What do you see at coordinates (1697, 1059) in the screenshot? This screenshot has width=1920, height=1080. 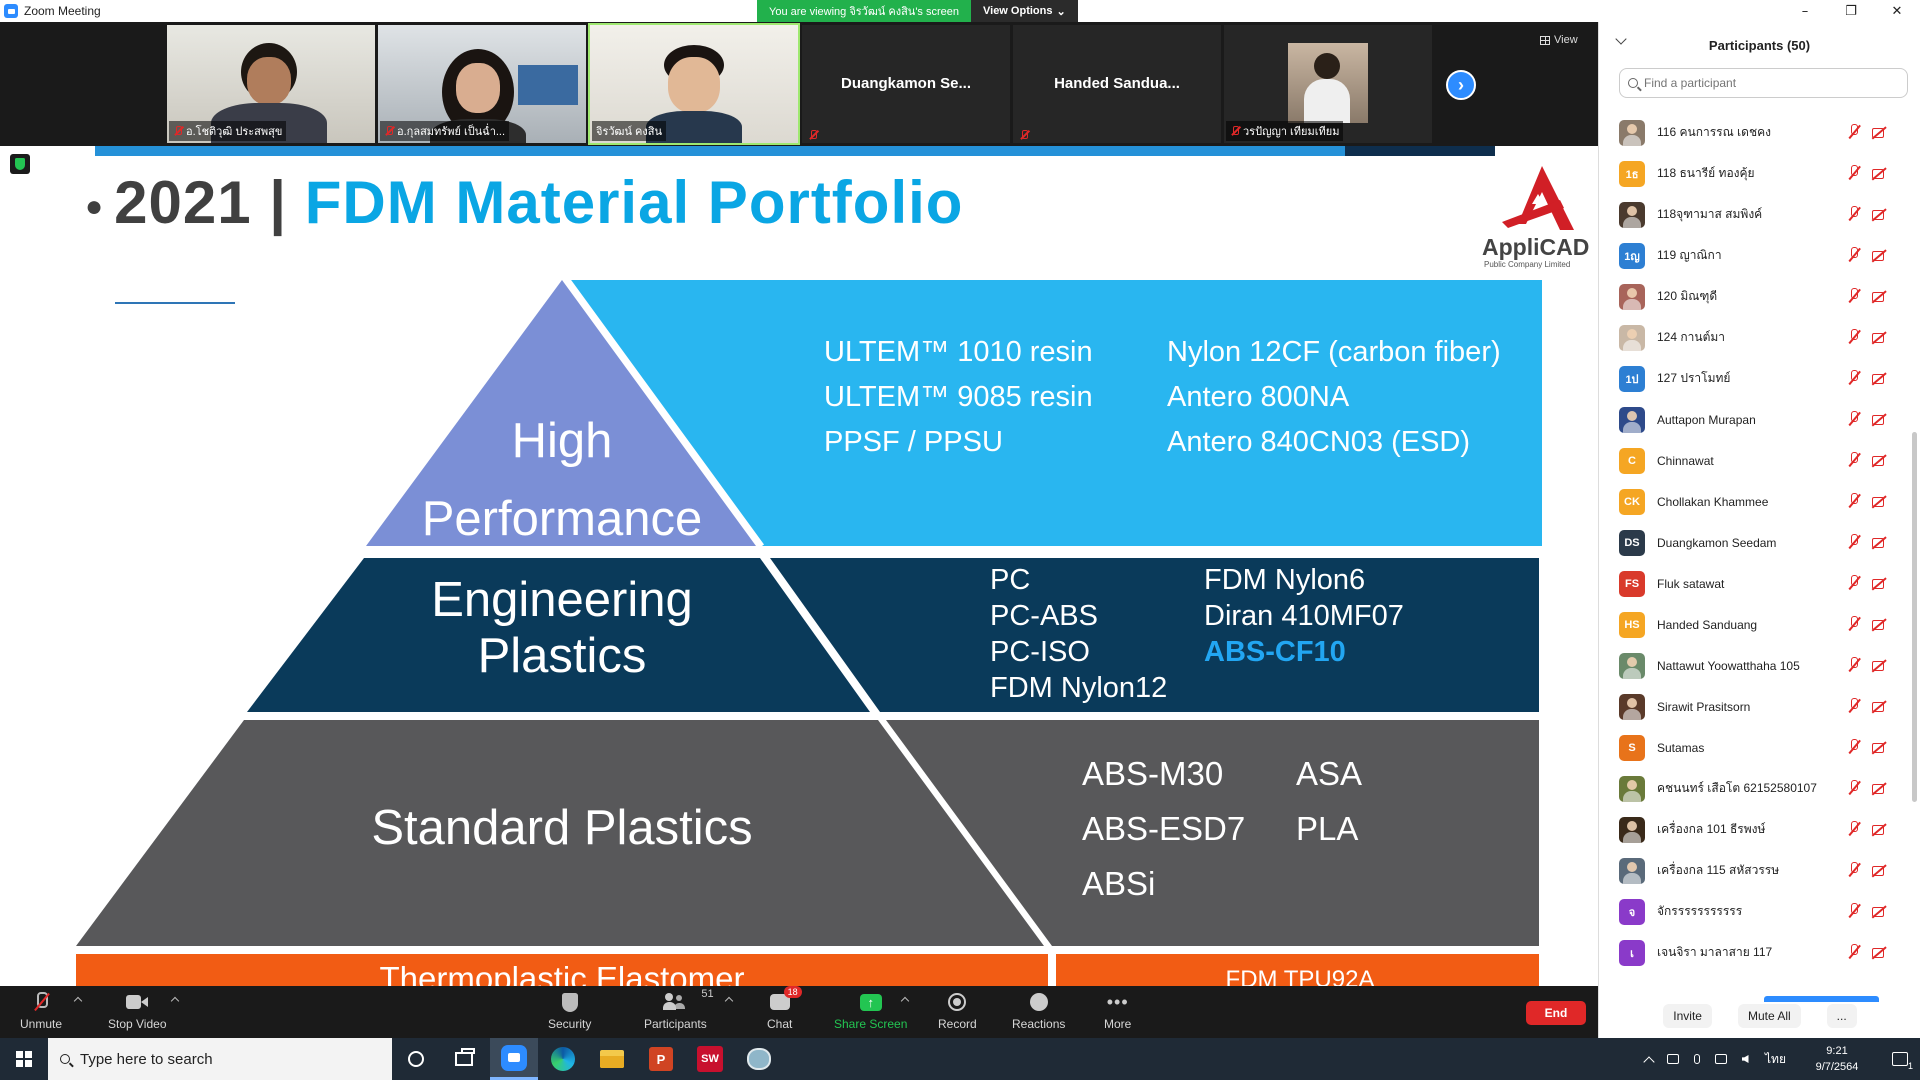 I see `tray-mic` at bounding box center [1697, 1059].